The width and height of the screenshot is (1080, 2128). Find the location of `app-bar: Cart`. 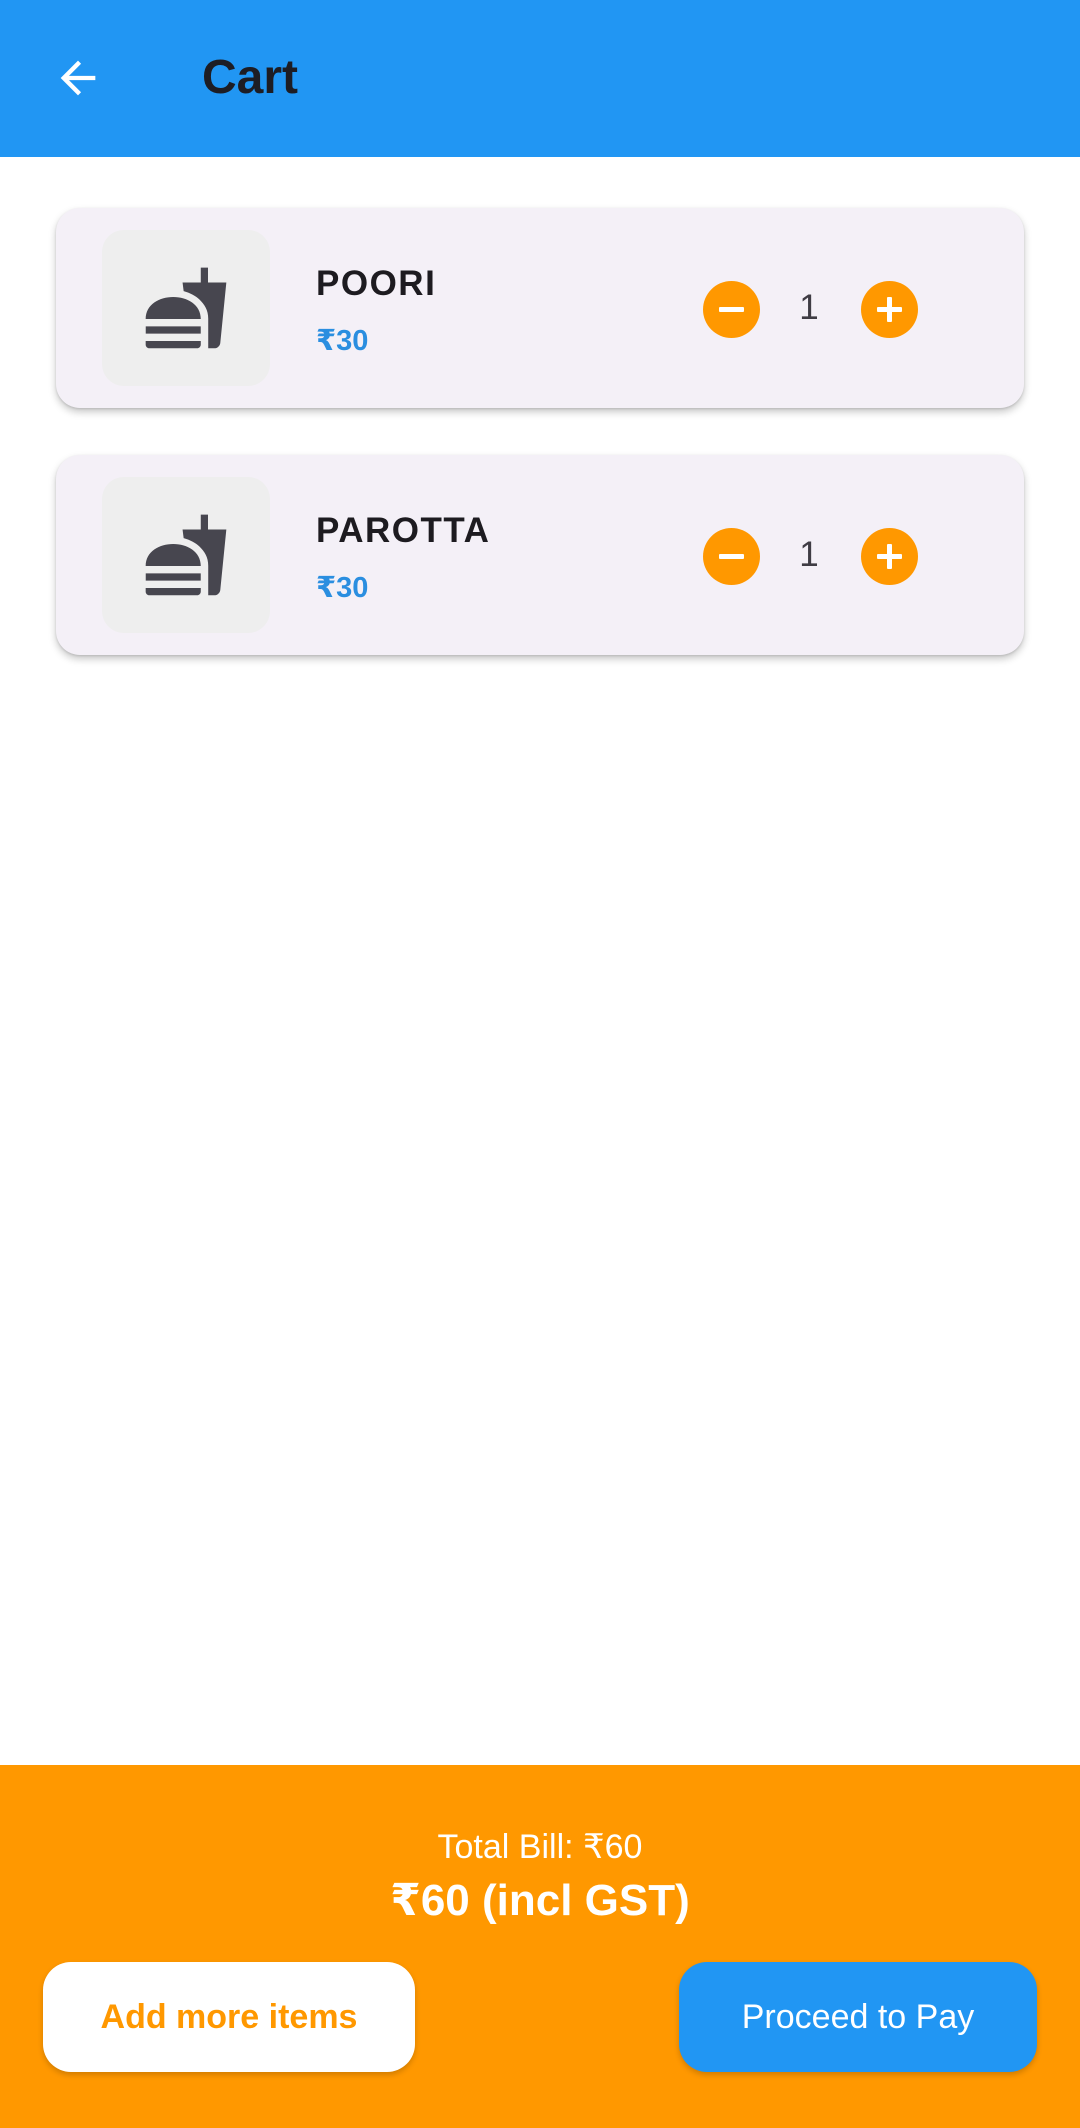

app-bar: Cart is located at coordinates (540, 78).